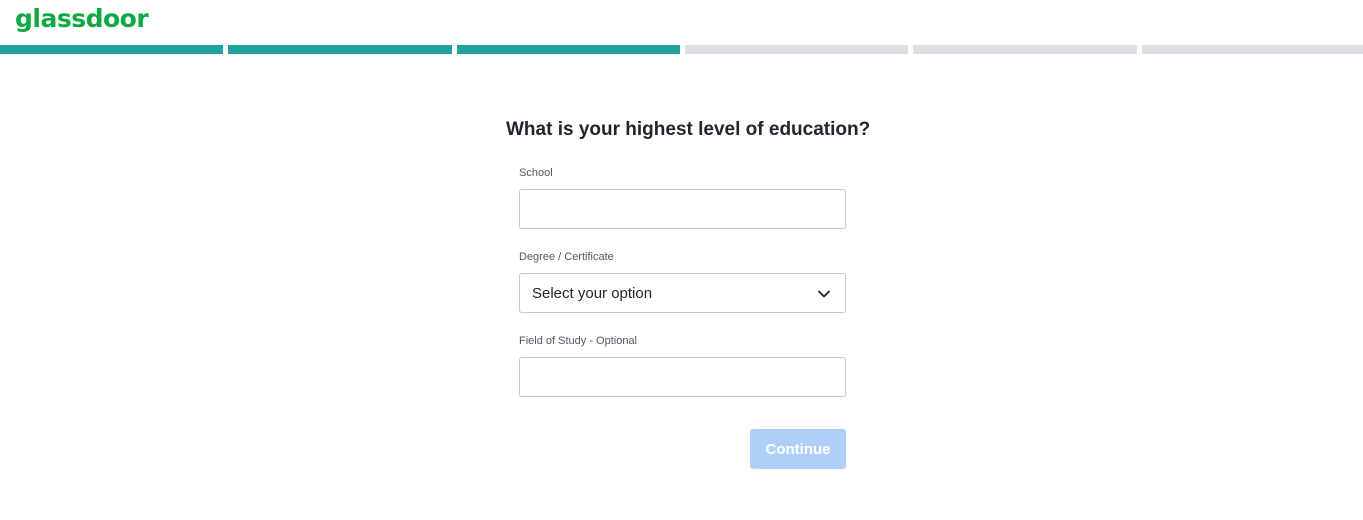 The image size is (1363, 520). Describe the element at coordinates (824, 294) in the screenshot. I see `chevron-down-icon` at that location.